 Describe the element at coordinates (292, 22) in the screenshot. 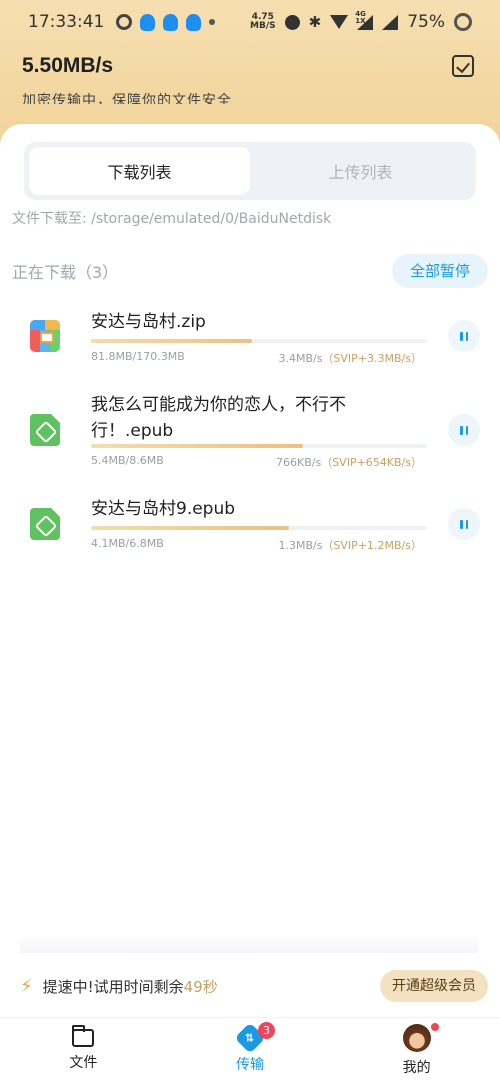

I see `alarm-icon` at that location.